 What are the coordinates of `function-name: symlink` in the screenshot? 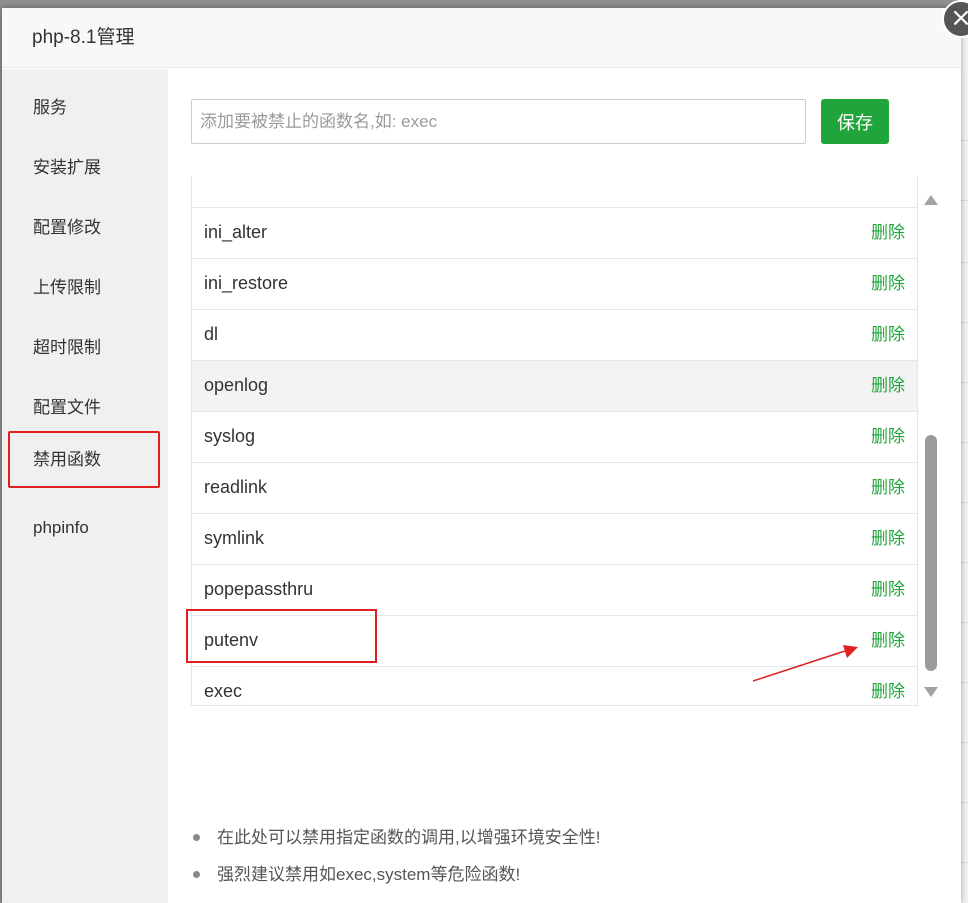 It's located at (234, 538).